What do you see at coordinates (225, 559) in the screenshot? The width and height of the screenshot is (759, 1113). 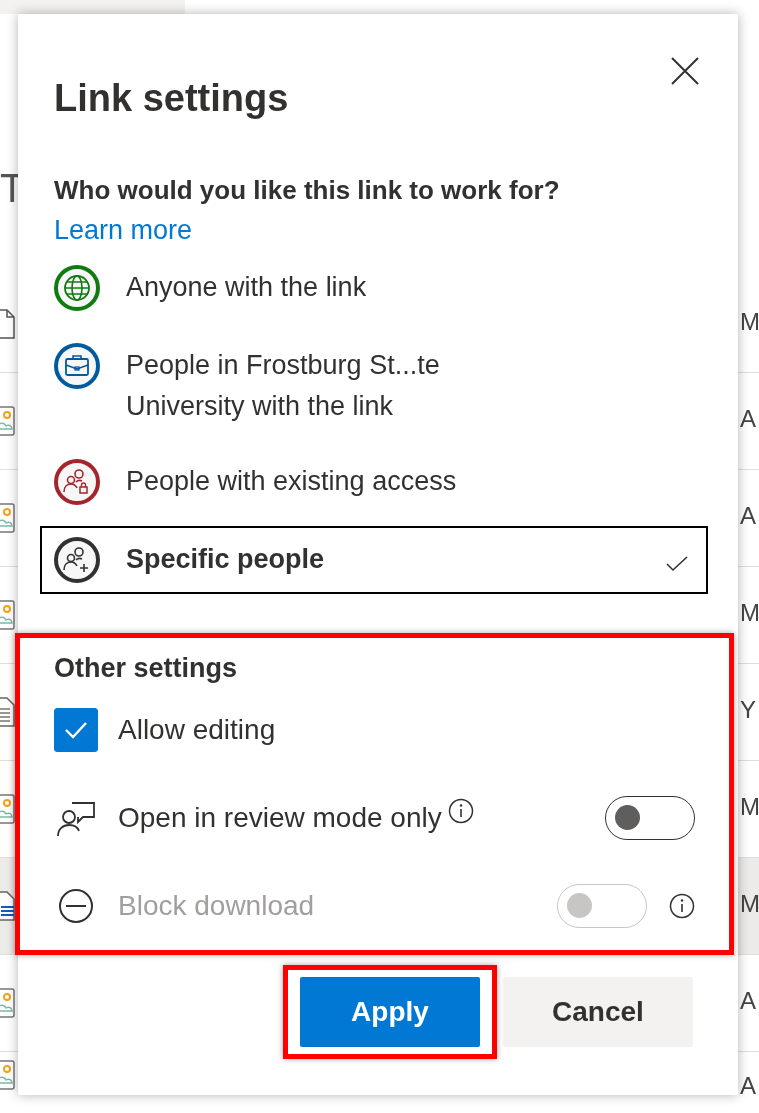 I see `option-label: Specific people` at bounding box center [225, 559].